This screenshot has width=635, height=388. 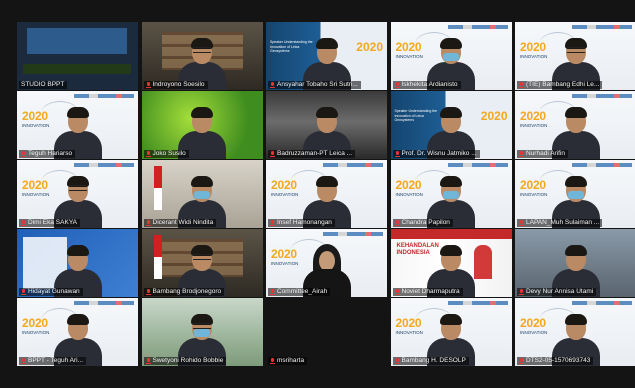 I want to click on participant-tile: KEHANDALAN INDONESIA Noviet Dharmaputra, so click(x=451, y=263).